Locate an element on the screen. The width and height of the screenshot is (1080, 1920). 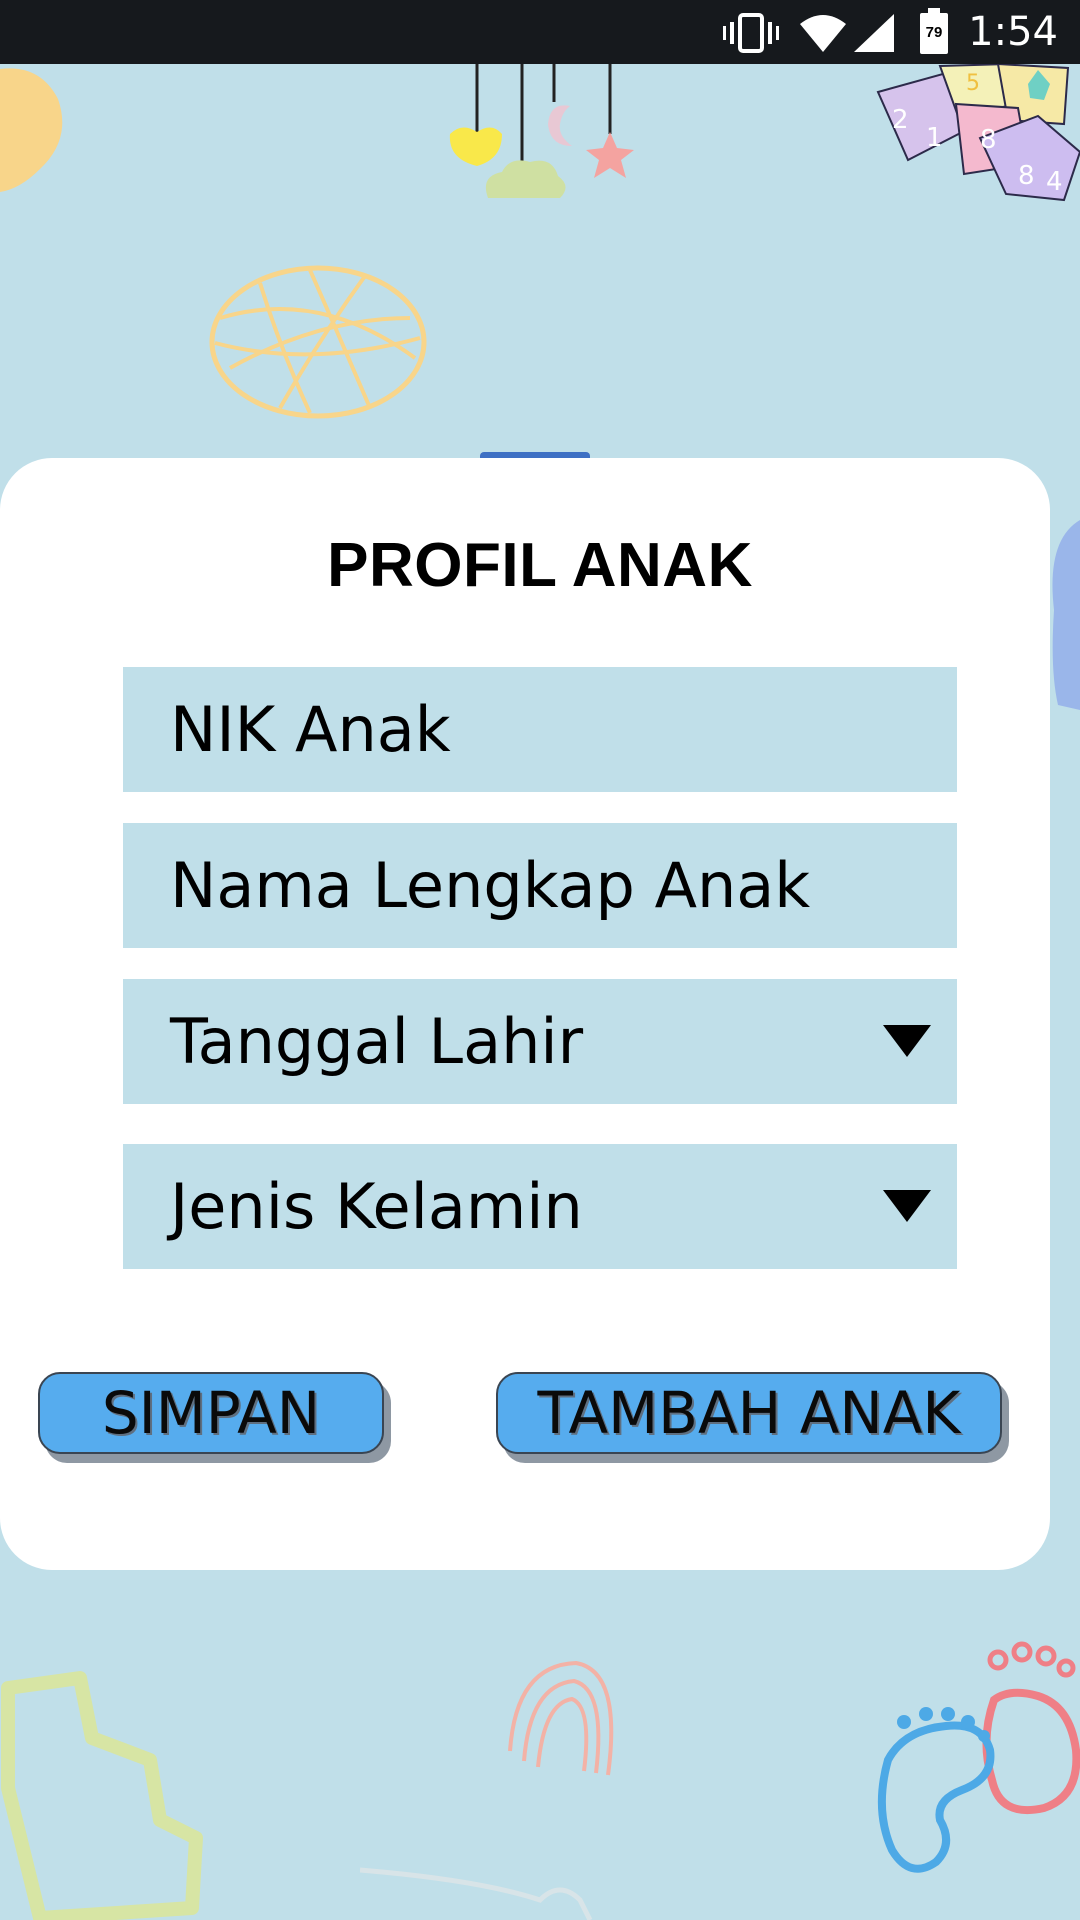
signal-icon is located at coordinates (874, 33).